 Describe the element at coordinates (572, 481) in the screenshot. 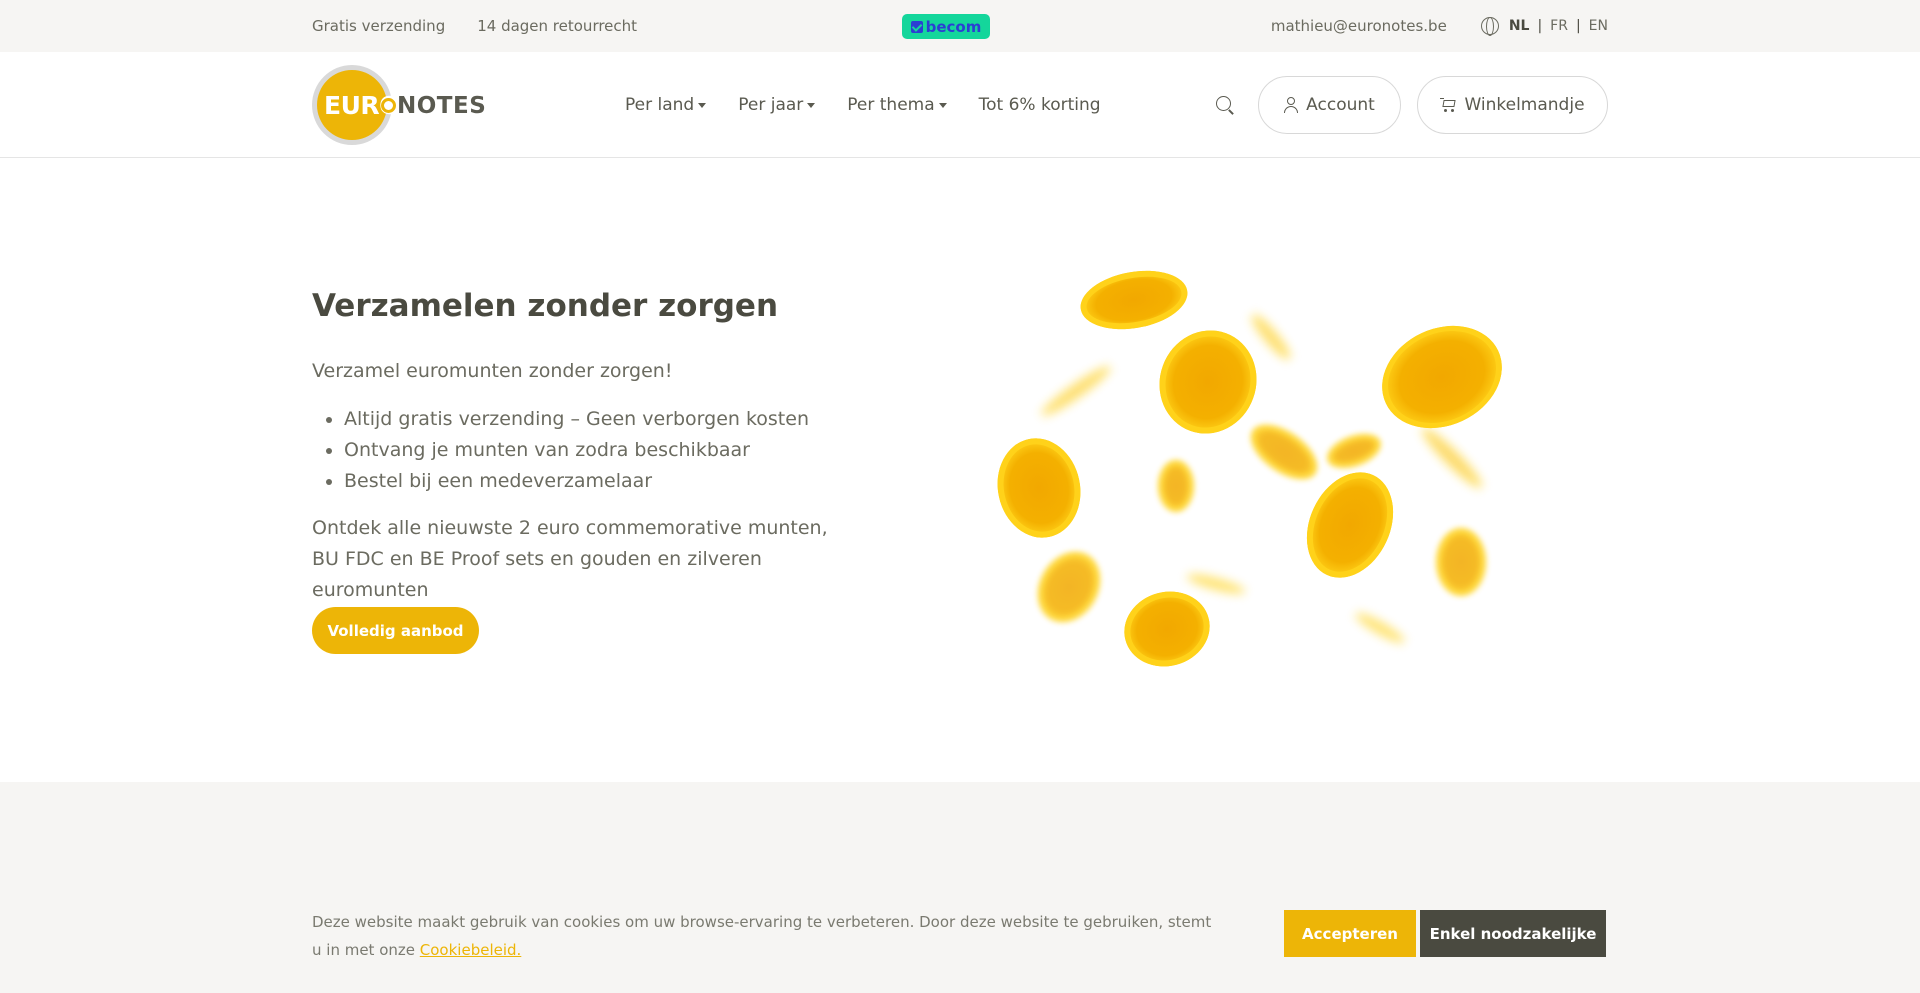

I see `list-item: Bestel bij een medeverzamelaar` at that location.